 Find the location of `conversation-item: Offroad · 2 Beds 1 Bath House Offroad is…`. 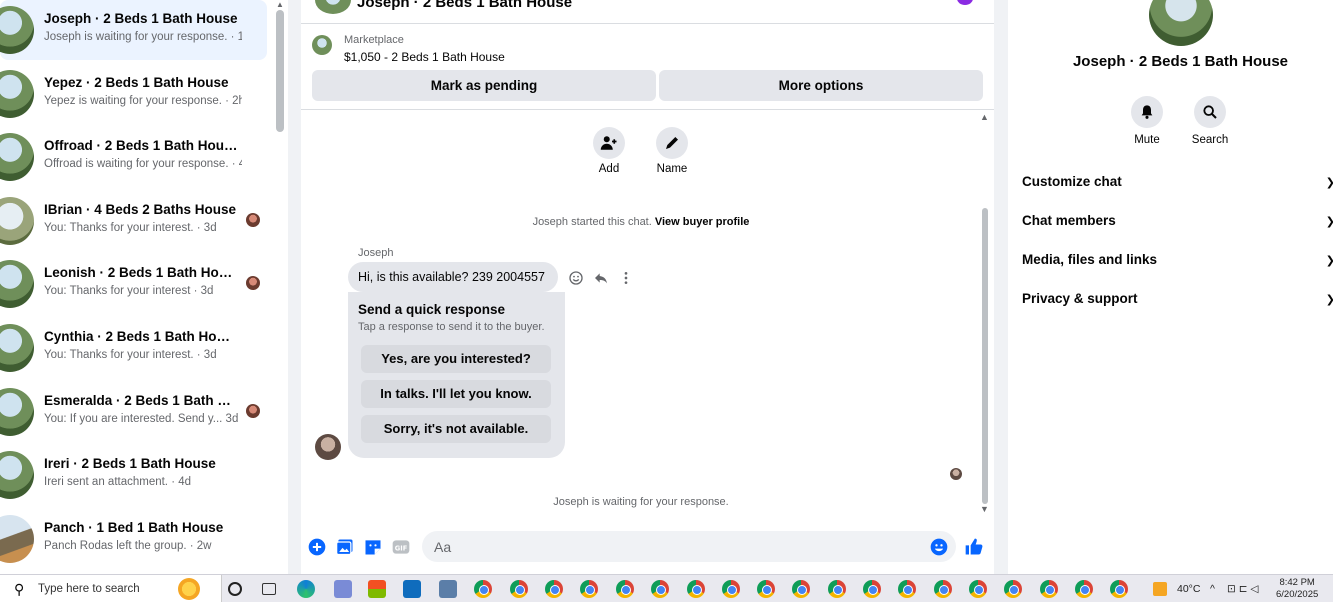

conversation-item: Offroad · 2 Beds 1 Bath House Offroad is… is located at coordinates (133, 157).